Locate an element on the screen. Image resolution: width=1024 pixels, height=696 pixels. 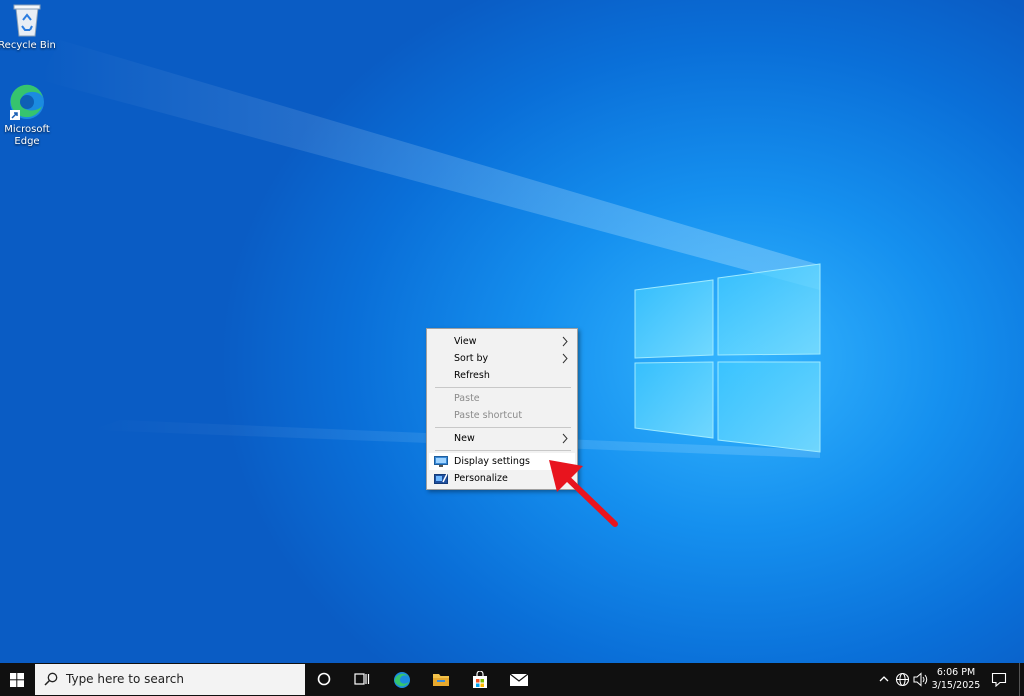
action-center-button is located at coordinates (999, 679).